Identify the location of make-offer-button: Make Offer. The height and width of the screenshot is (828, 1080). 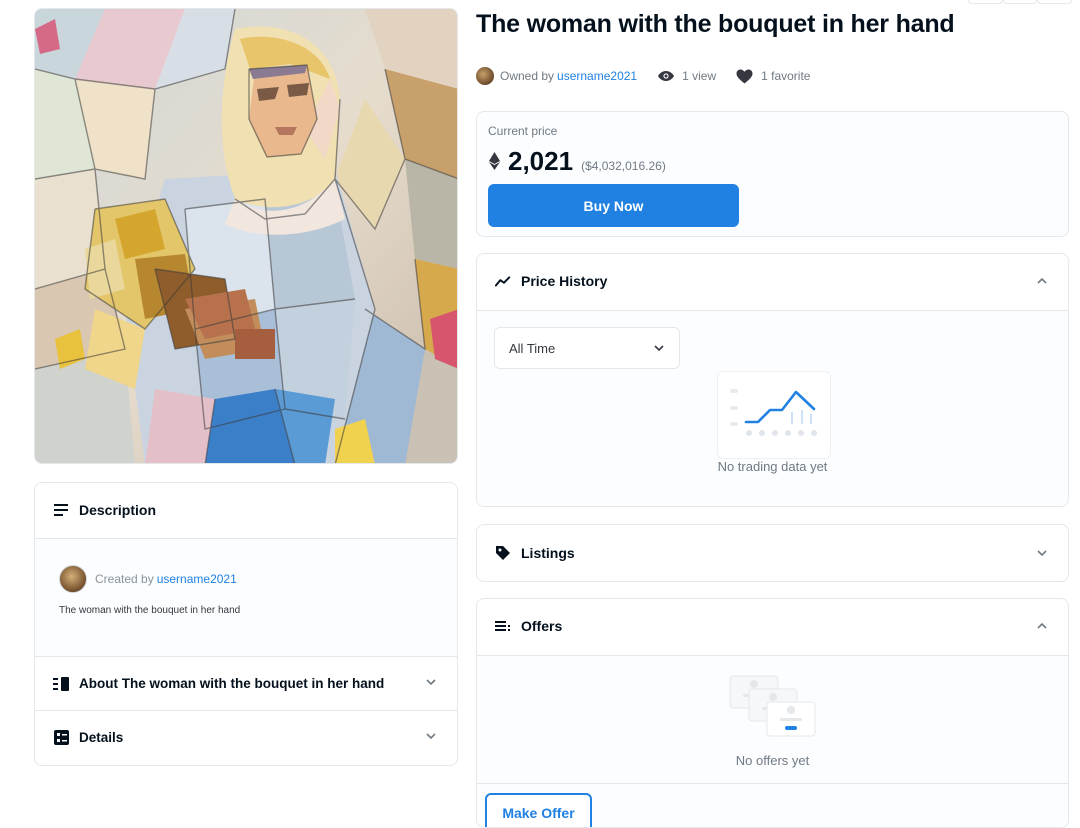
(538, 810).